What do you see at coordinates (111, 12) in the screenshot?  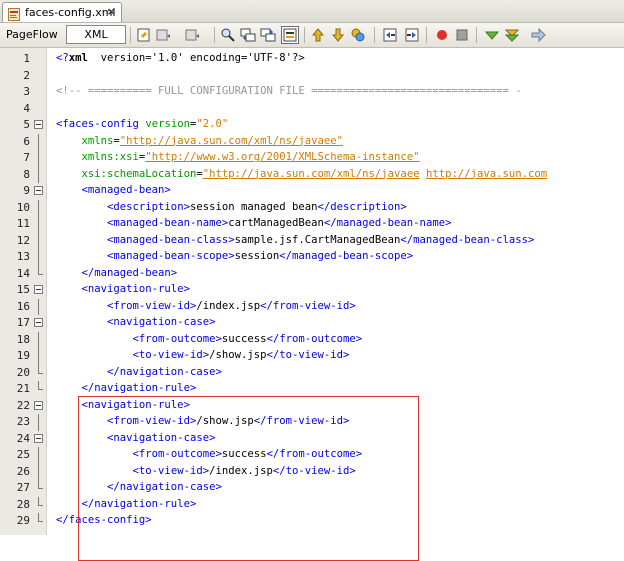 I see `close-icon: ×` at bounding box center [111, 12].